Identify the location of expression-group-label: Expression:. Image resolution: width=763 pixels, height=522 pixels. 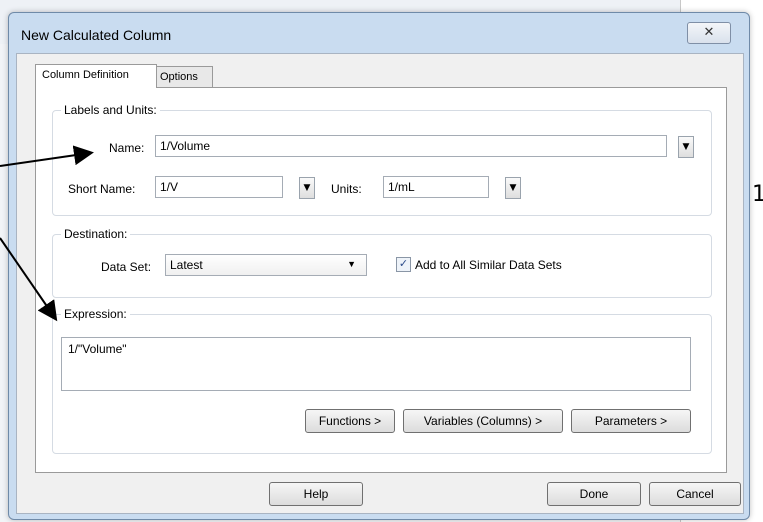
(95, 314).